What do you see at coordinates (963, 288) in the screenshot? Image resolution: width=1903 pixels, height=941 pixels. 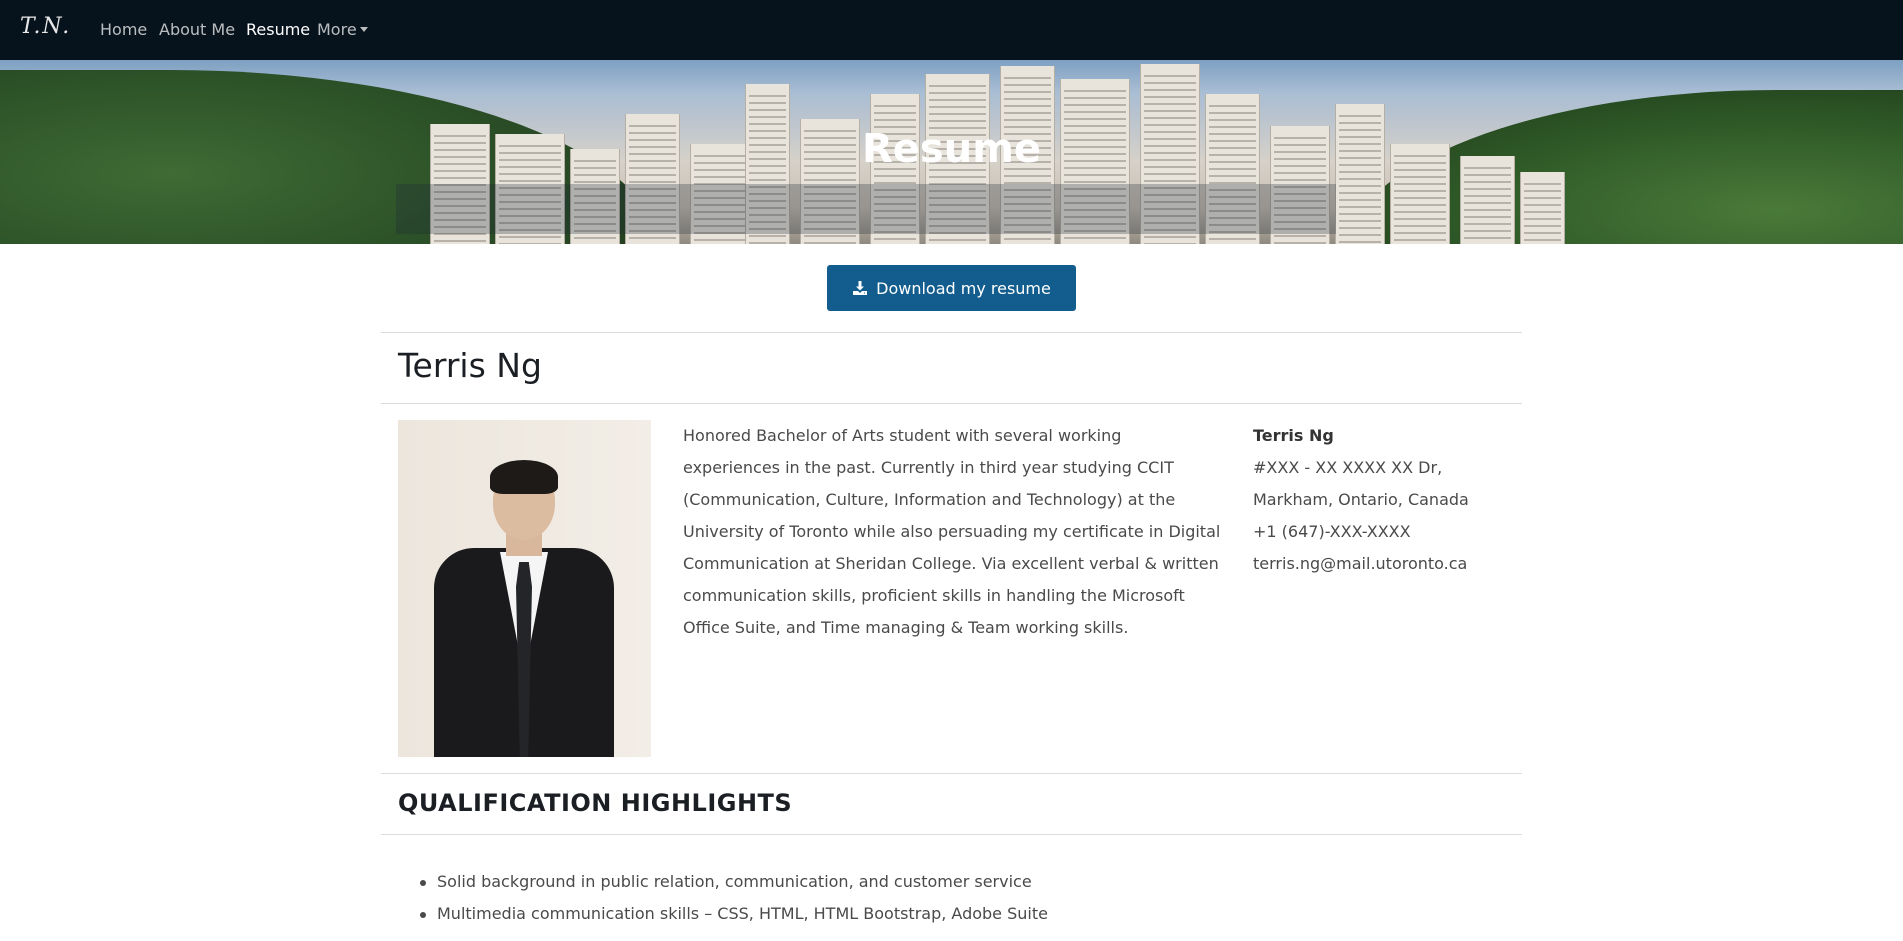 I see `download-resume-label: Download my resume` at bounding box center [963, 288].